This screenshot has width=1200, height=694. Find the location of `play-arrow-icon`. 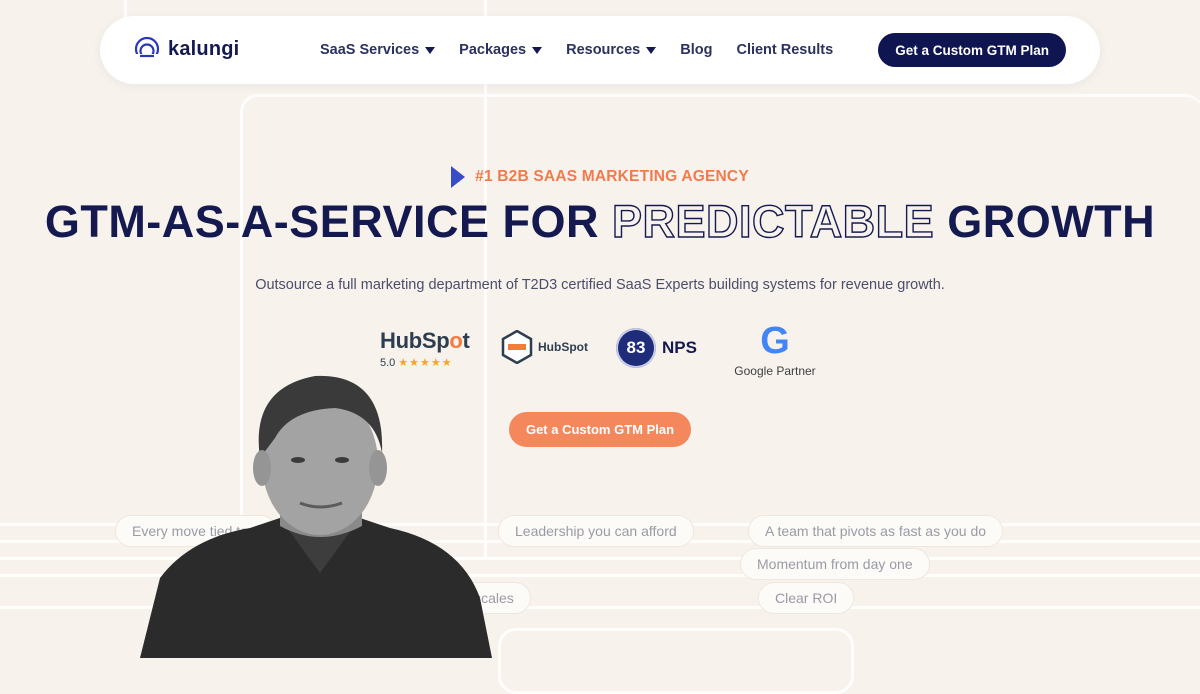

play-arrow-icon is located at coordinates (458, 177).